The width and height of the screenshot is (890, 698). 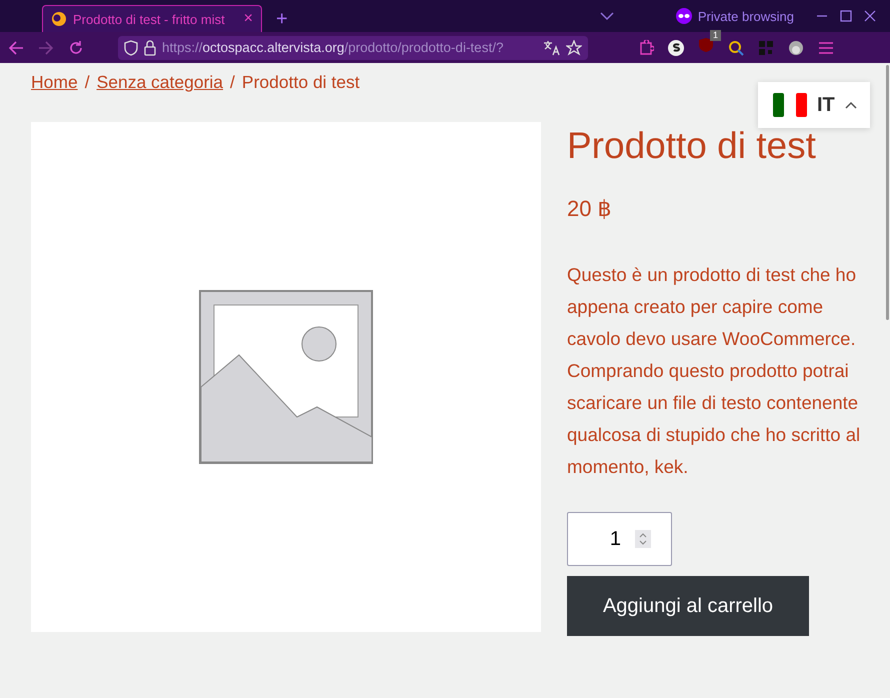 I want to click on close-window-icon, so click(x=870, y=16).